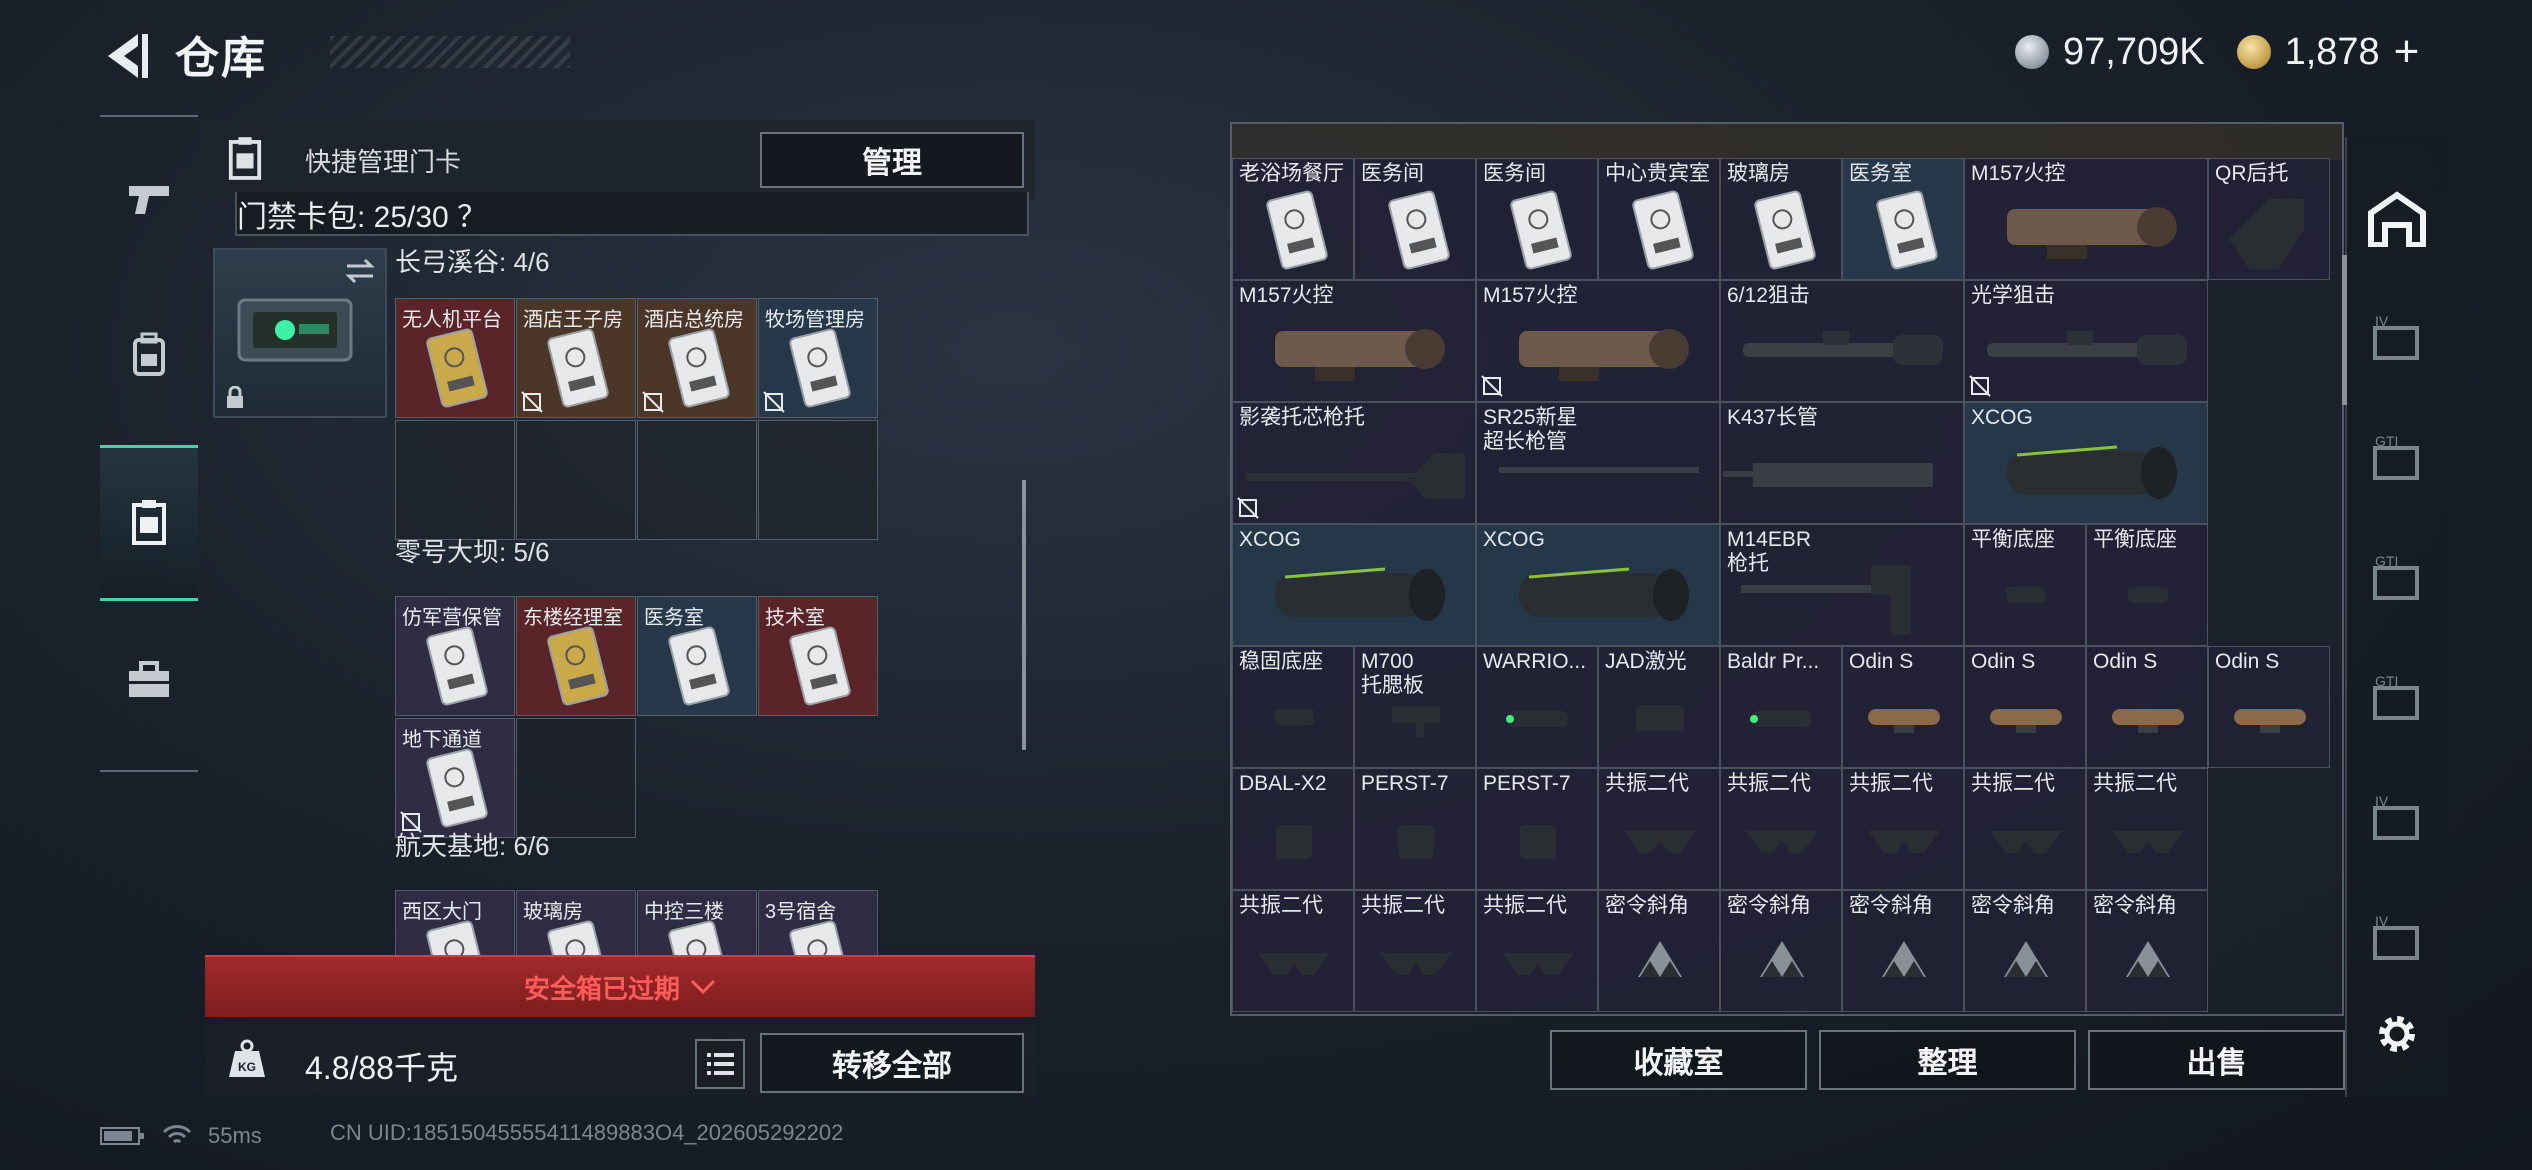 The height and width of the screenshot is (1170, 2532). I want to click on keycard-pack-count: 门禁卡包: 25/30 ？, so click(632, 214).